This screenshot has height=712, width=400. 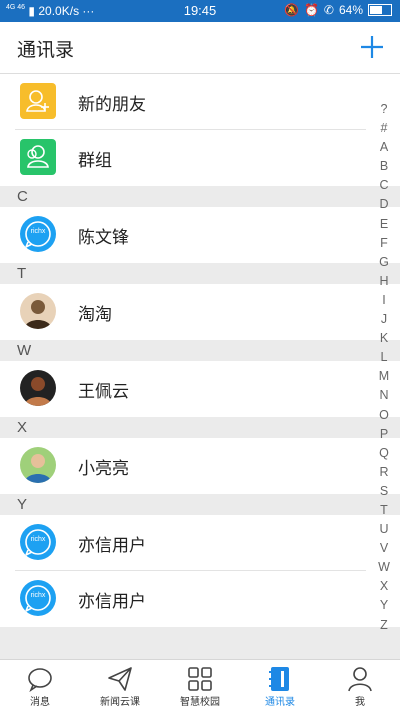 What do you see at coordinates (384, 434) in the screenshot?
I see `index-letter: P` at bounding box center [384, 434].